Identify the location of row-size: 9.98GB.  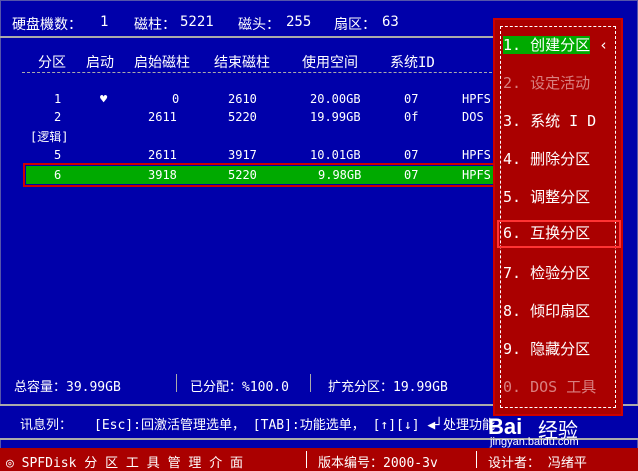
(340, 175).